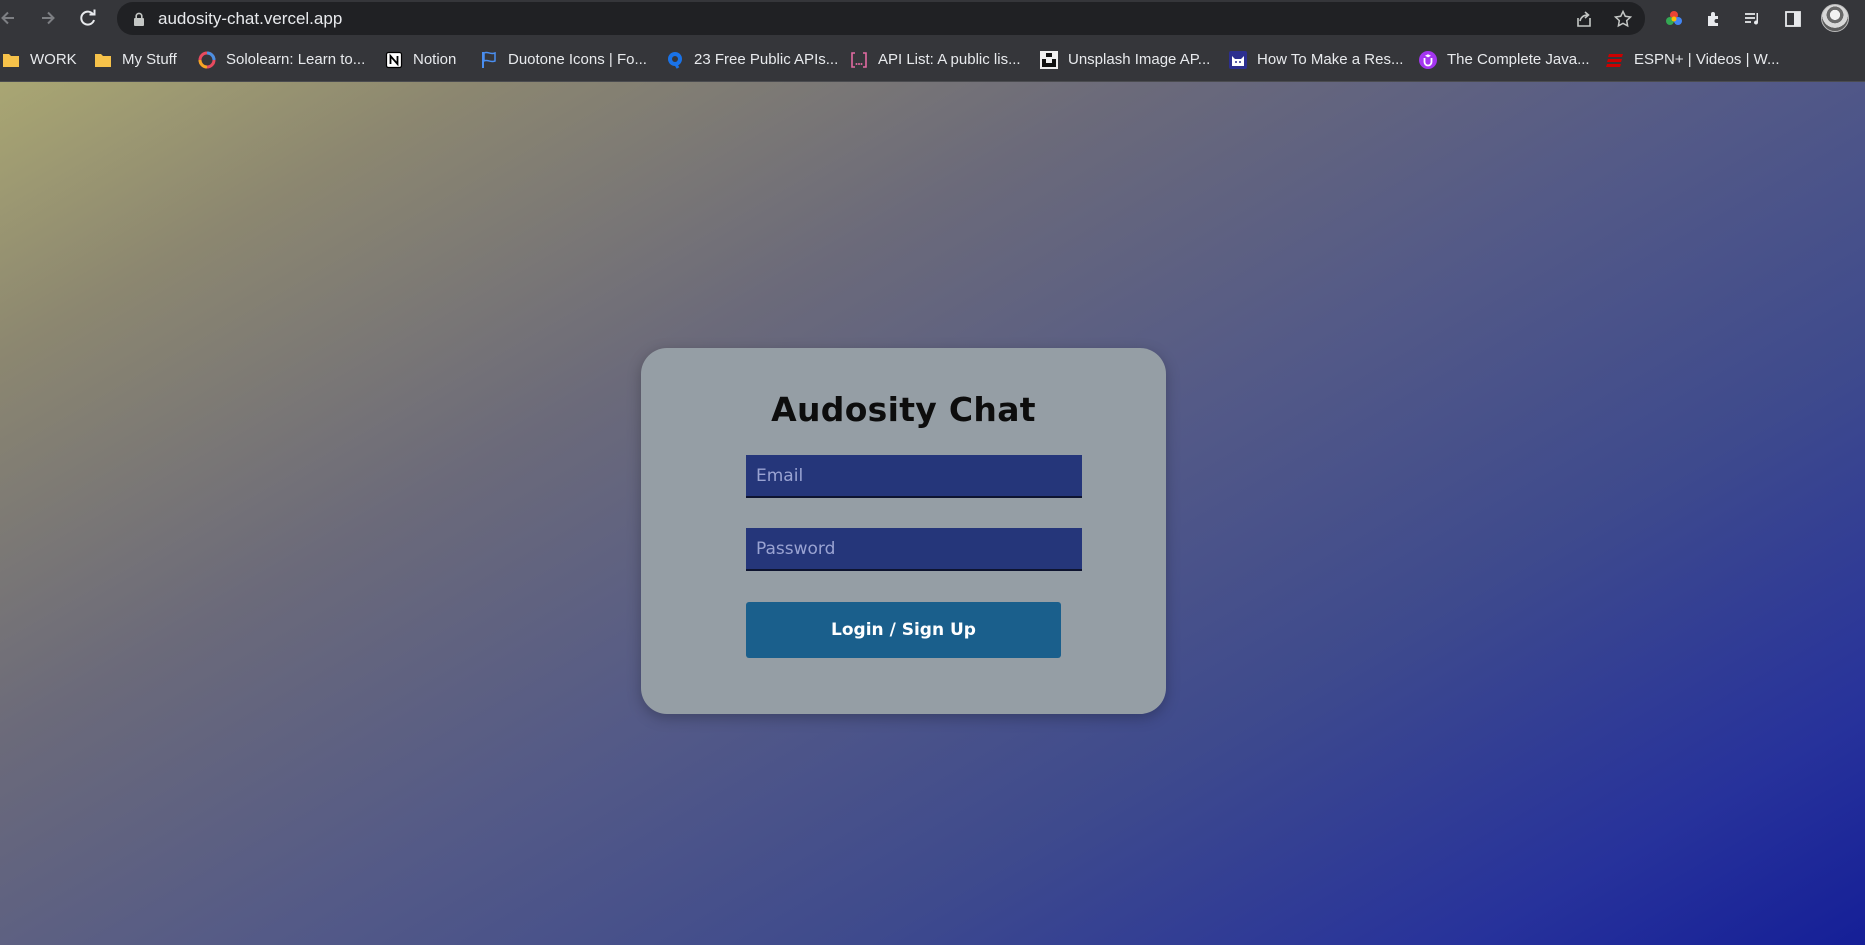 This screenshot has height=945, width=1865. I want to click on login-signup-button: Login / Sign Up, so click(903, 630).